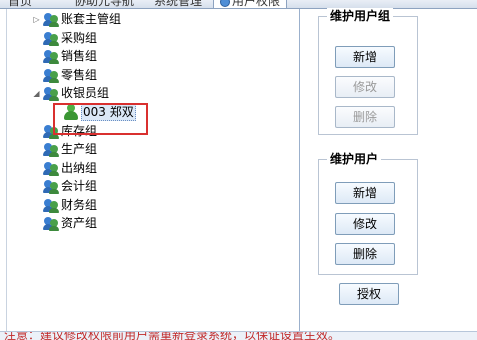  I want to click on tree-node-label: 资产组, so click(79, 223).